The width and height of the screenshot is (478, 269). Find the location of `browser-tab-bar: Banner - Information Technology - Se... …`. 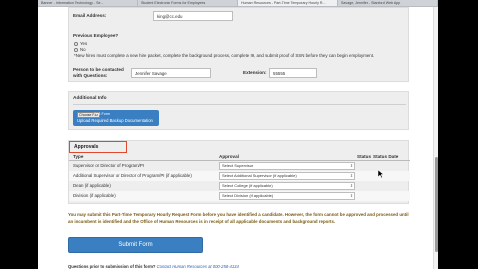

browser-tab-bar: Banner - Information Technology - Se... … is located at coordinates (238, 3).